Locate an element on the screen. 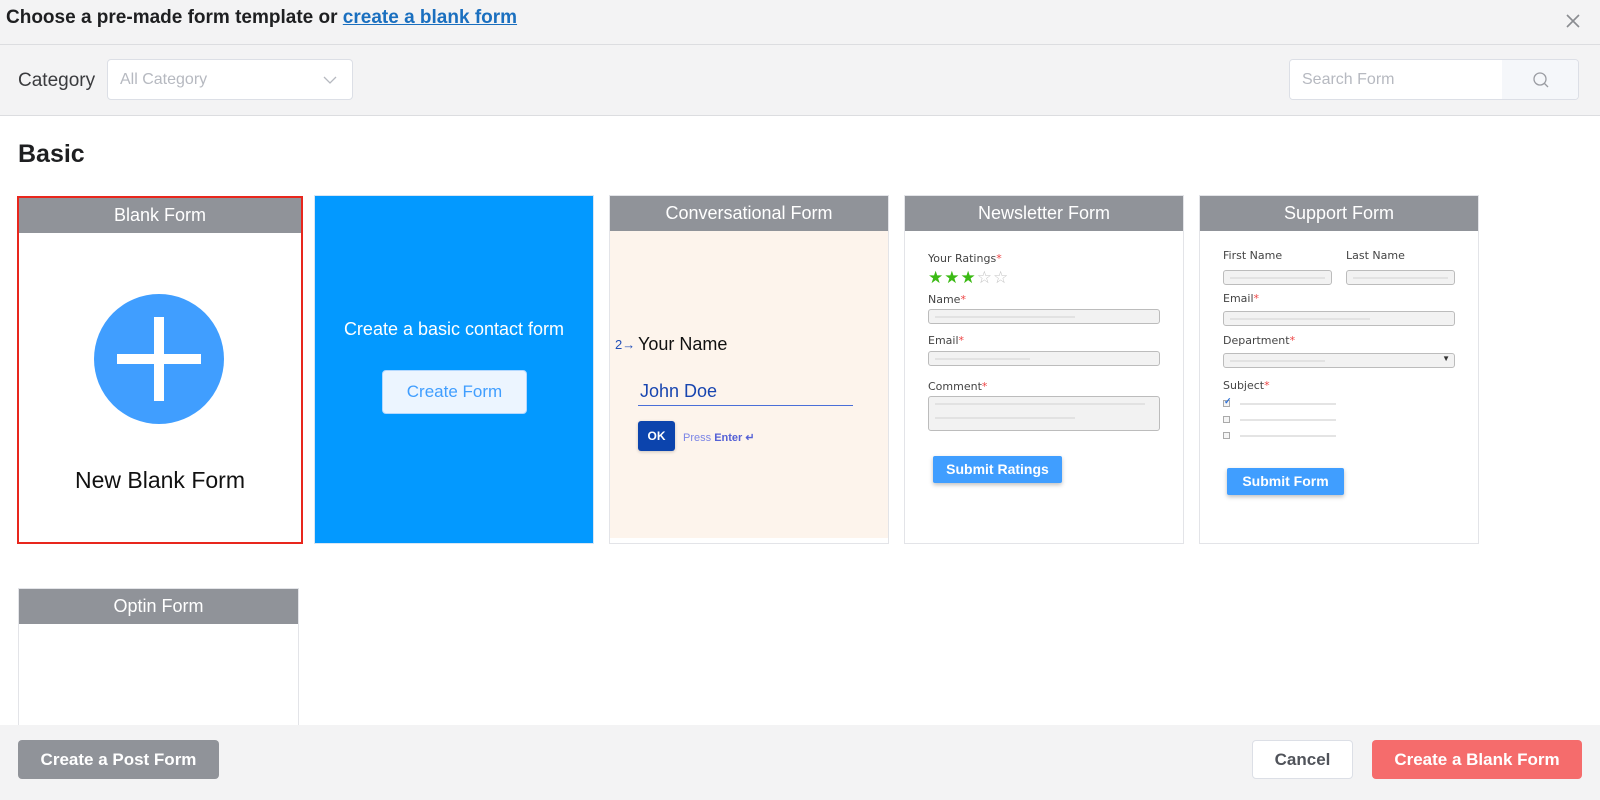  name-field-preview is located at coordinates (1044, 316).